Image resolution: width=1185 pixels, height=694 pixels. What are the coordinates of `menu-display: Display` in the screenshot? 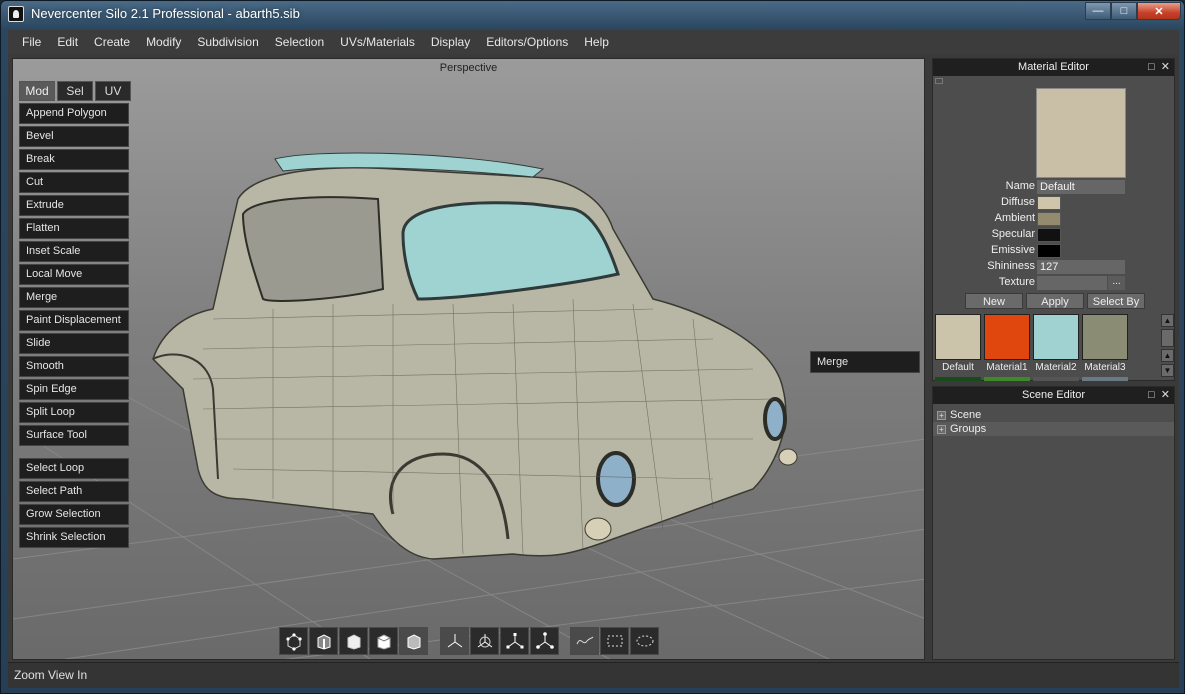 It's located at (450, 42).